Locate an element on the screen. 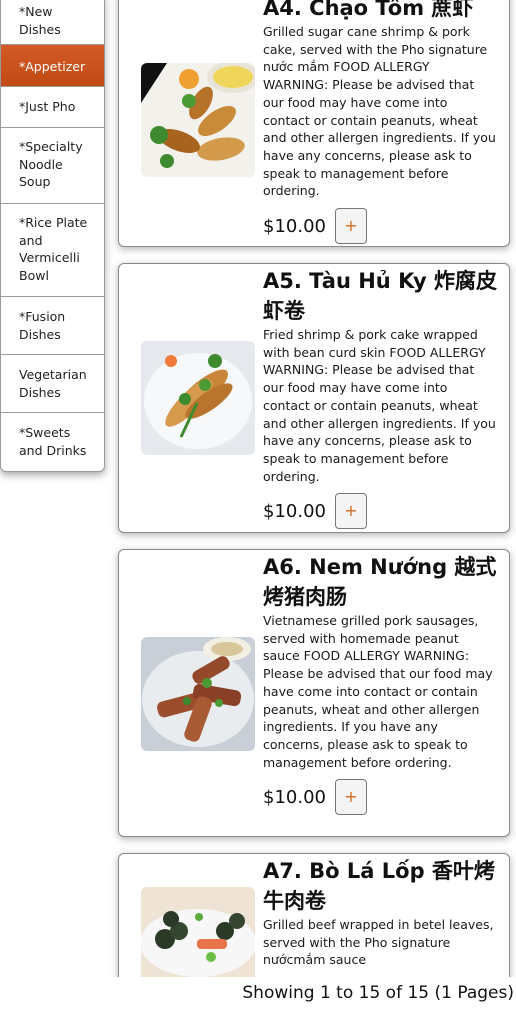 This screenshot has height=1024, width=516. sidebar-item-vegetarian-dishes: Vegetarian Dishes is located at coordinates (52, 384).